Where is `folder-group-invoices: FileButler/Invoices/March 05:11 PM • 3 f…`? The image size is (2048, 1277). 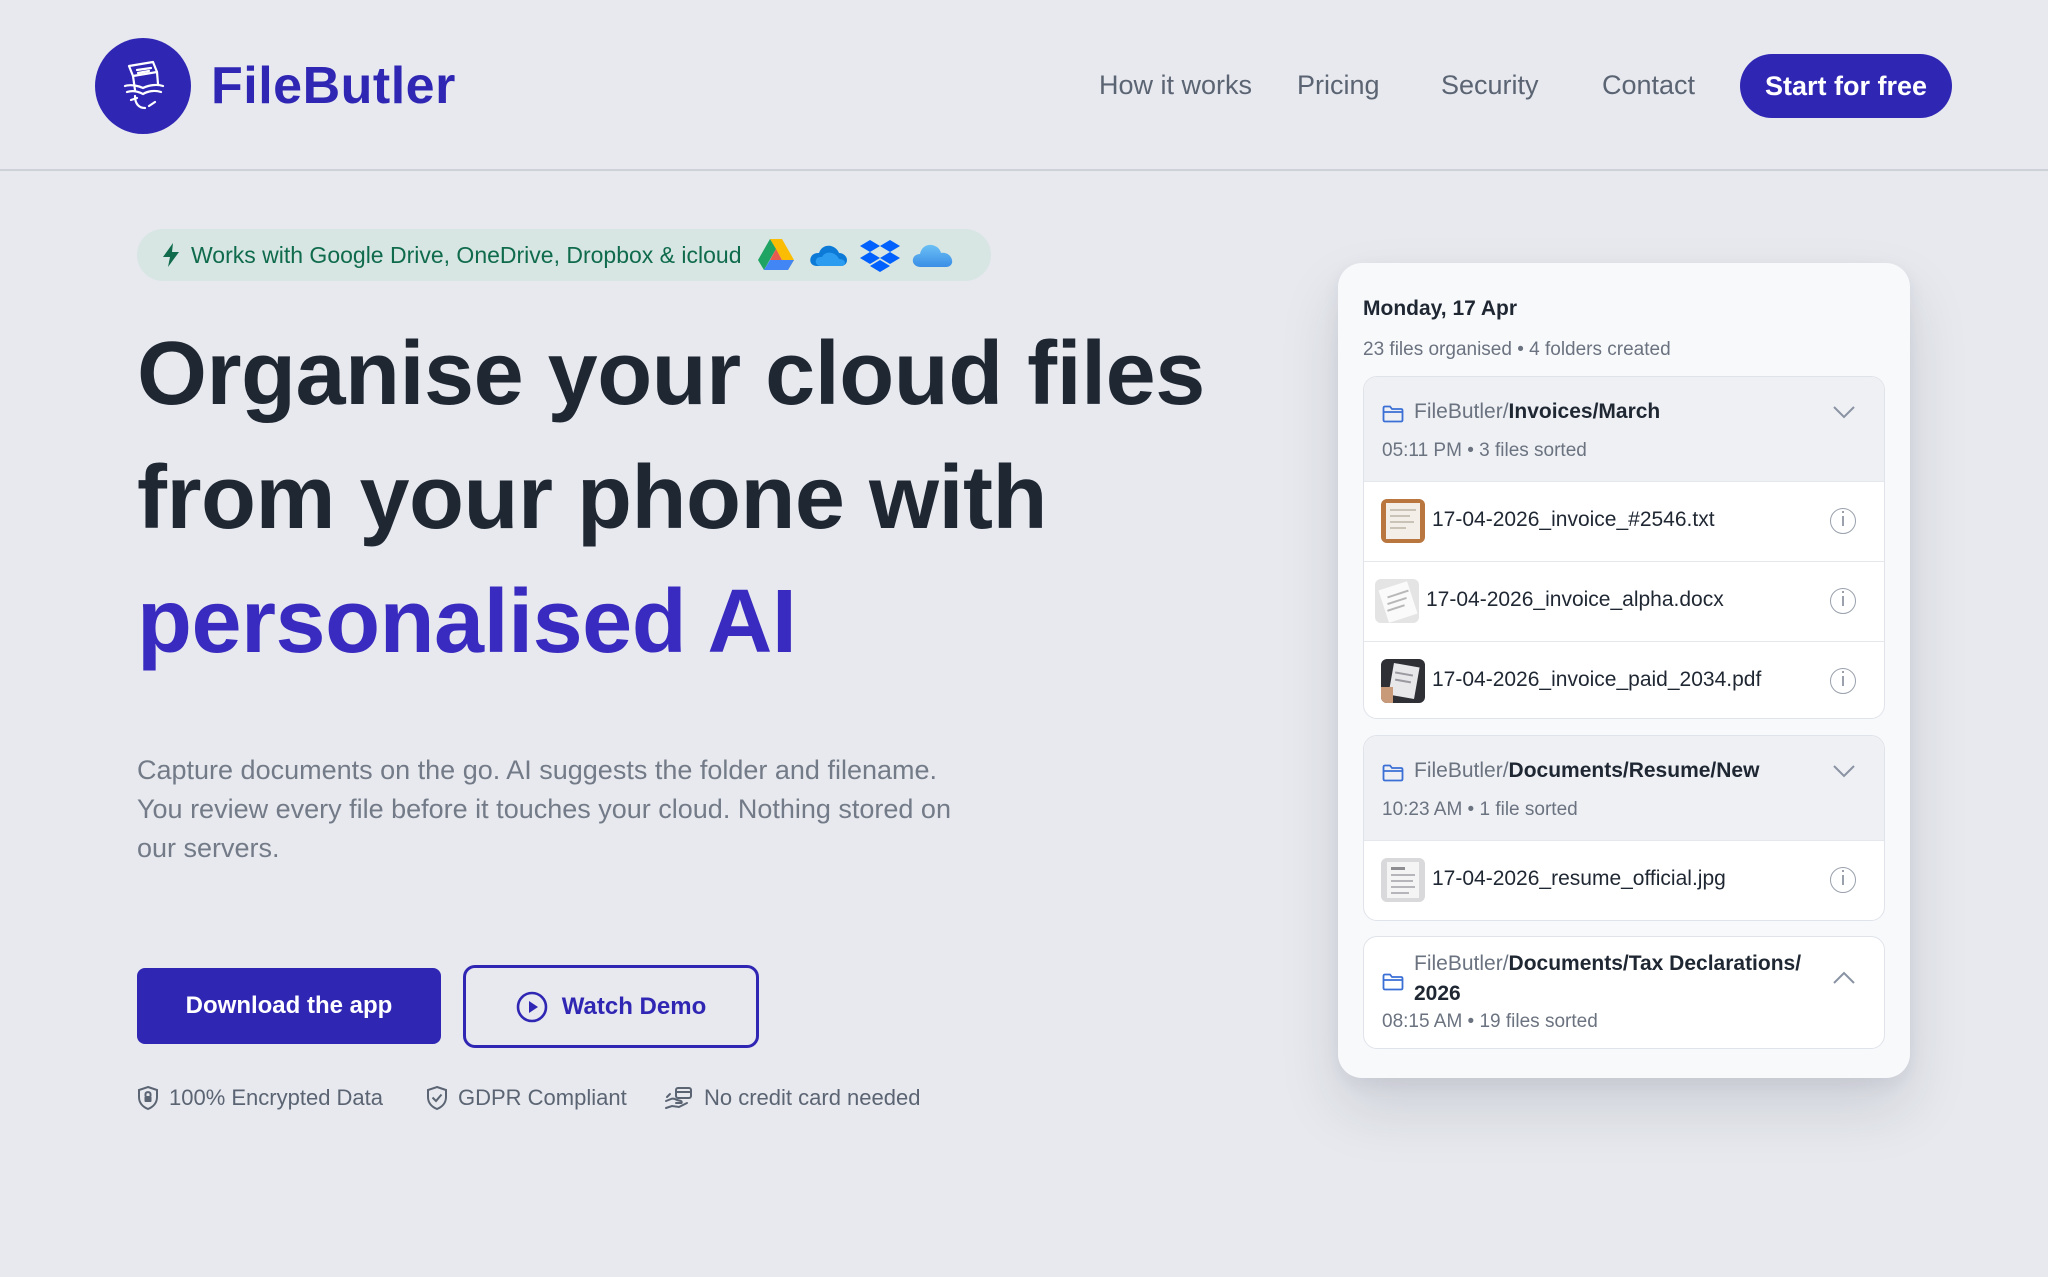
folder-group-invoices: FileButler/Invoices/March 05:11 PM • 3 f… is located at coordinates (1624, 547).